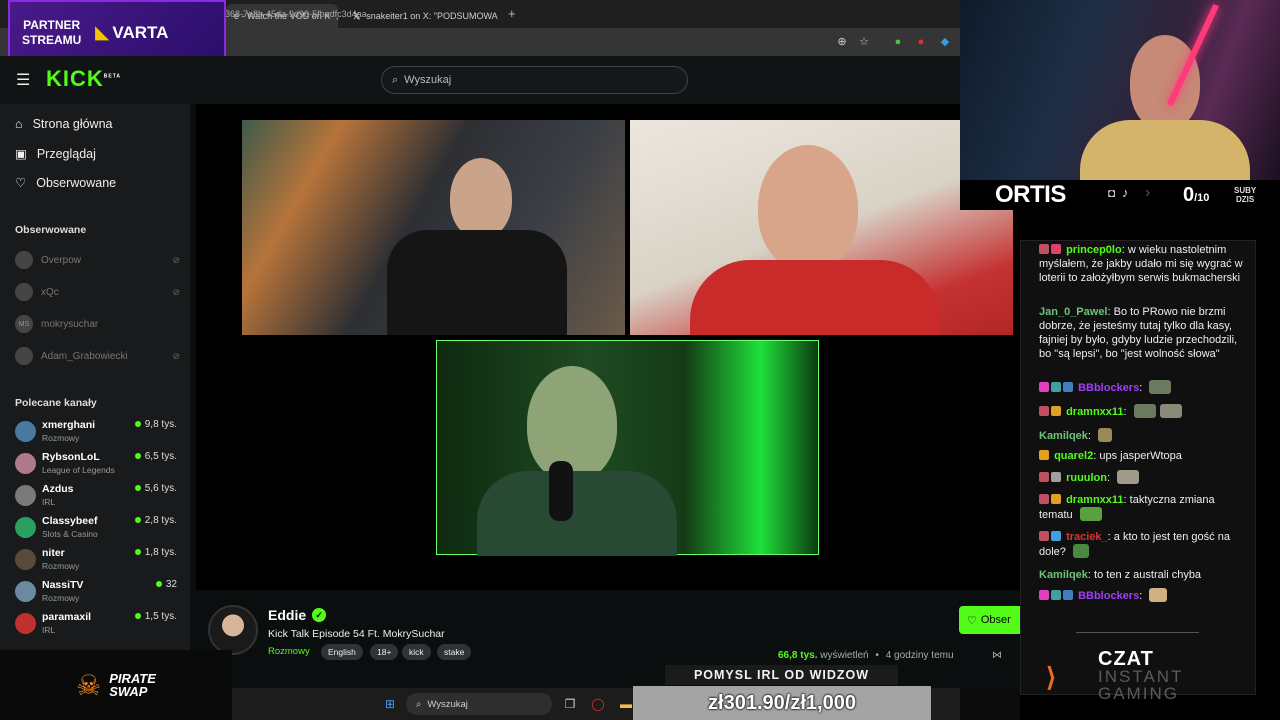 Image resolution: width=1280 pixels, height=720 pixels. What do you see at coordinates (96, 431) in the screenshot?
I see `recommended-channel: xmerghani Rozmowy 9,8 tys.` at bounding box center [96, 431].